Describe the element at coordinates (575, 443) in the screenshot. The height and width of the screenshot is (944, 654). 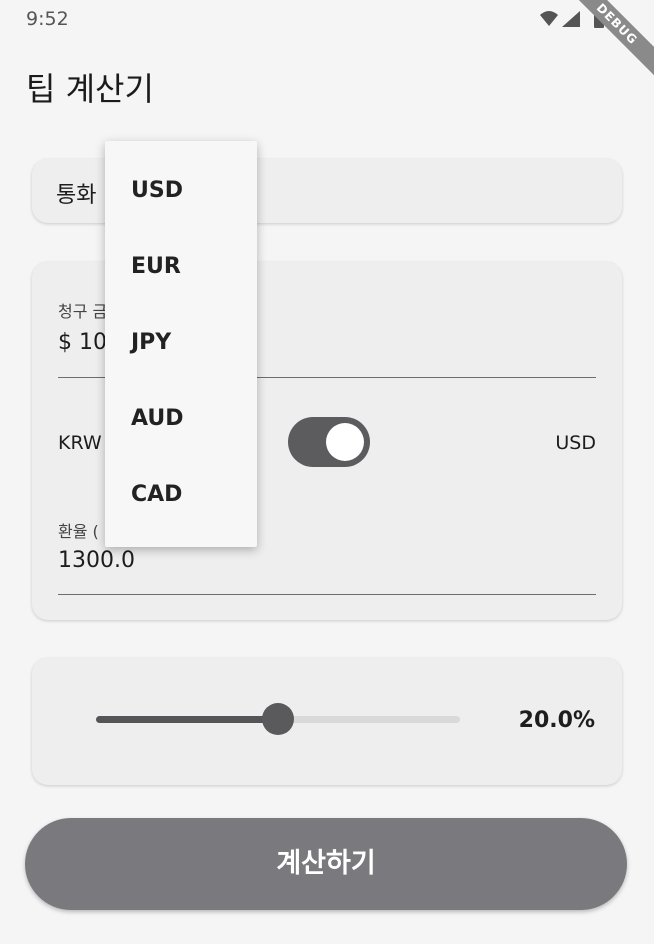
I see `switch-right-label: USD` at that location.